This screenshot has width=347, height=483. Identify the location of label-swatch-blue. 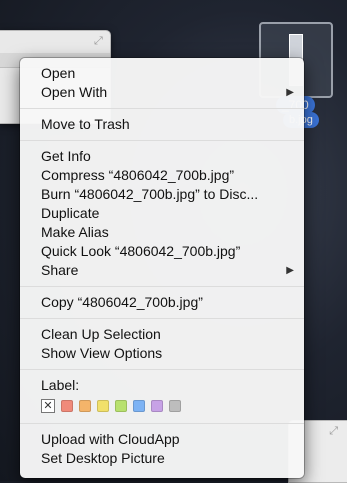
(139, 406).